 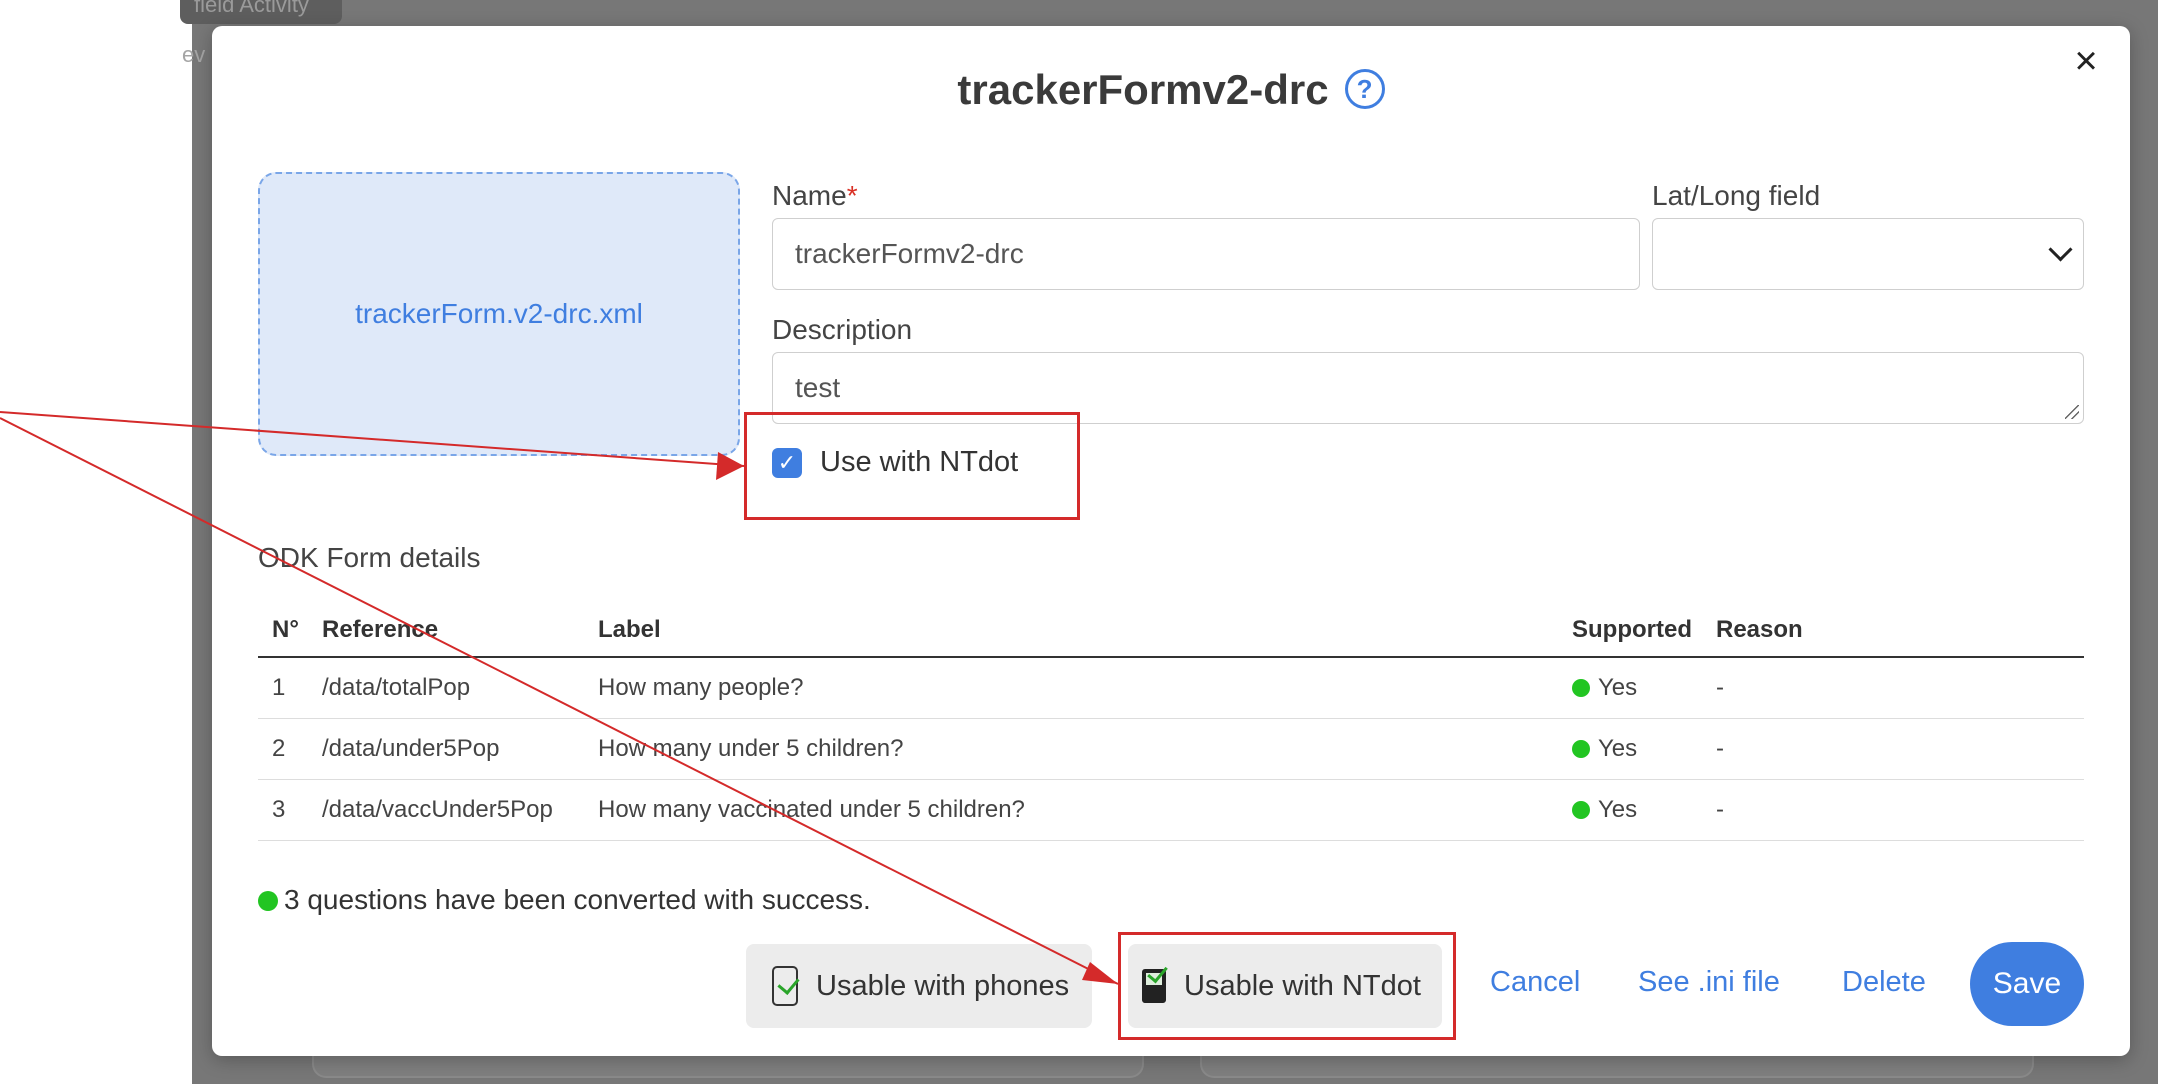 What do you see at coordinates (1100, 973) in the screenshot?
I see `annotation-arrowhead-ntdot-button` at bounding box center [1100, 973].